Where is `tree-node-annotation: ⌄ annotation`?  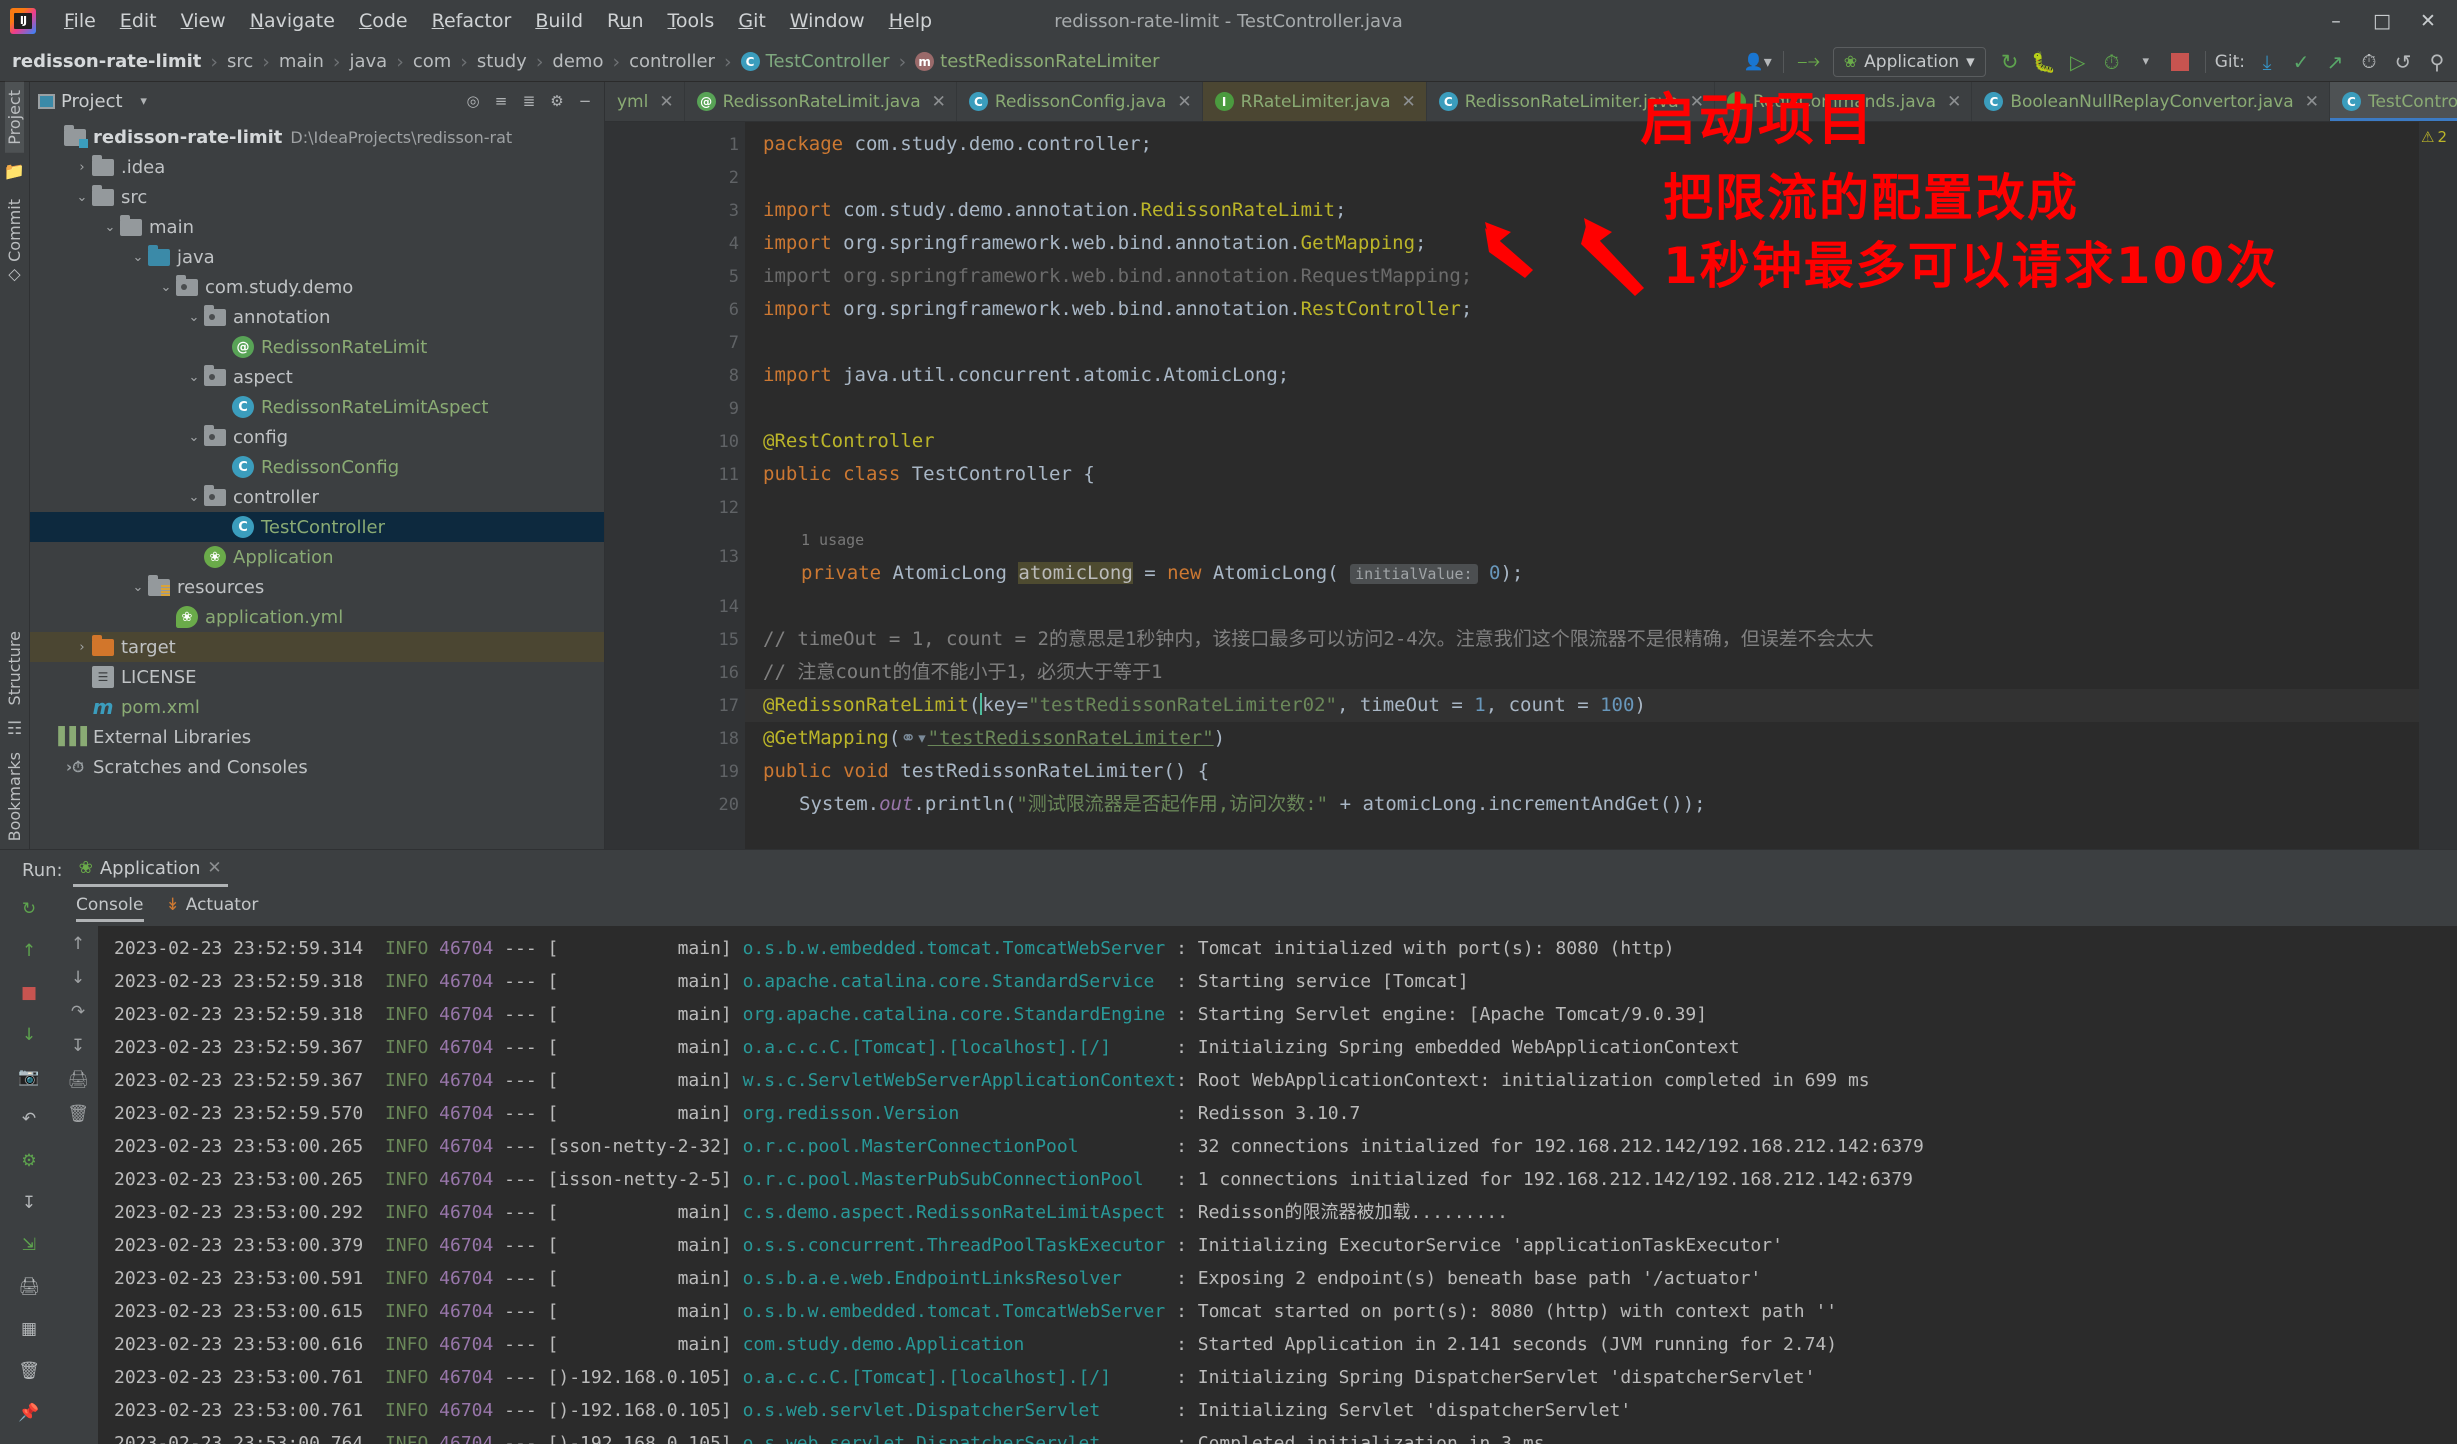 tree-node-annotation: ⌄ annotation is located at coordinates (317, 317).